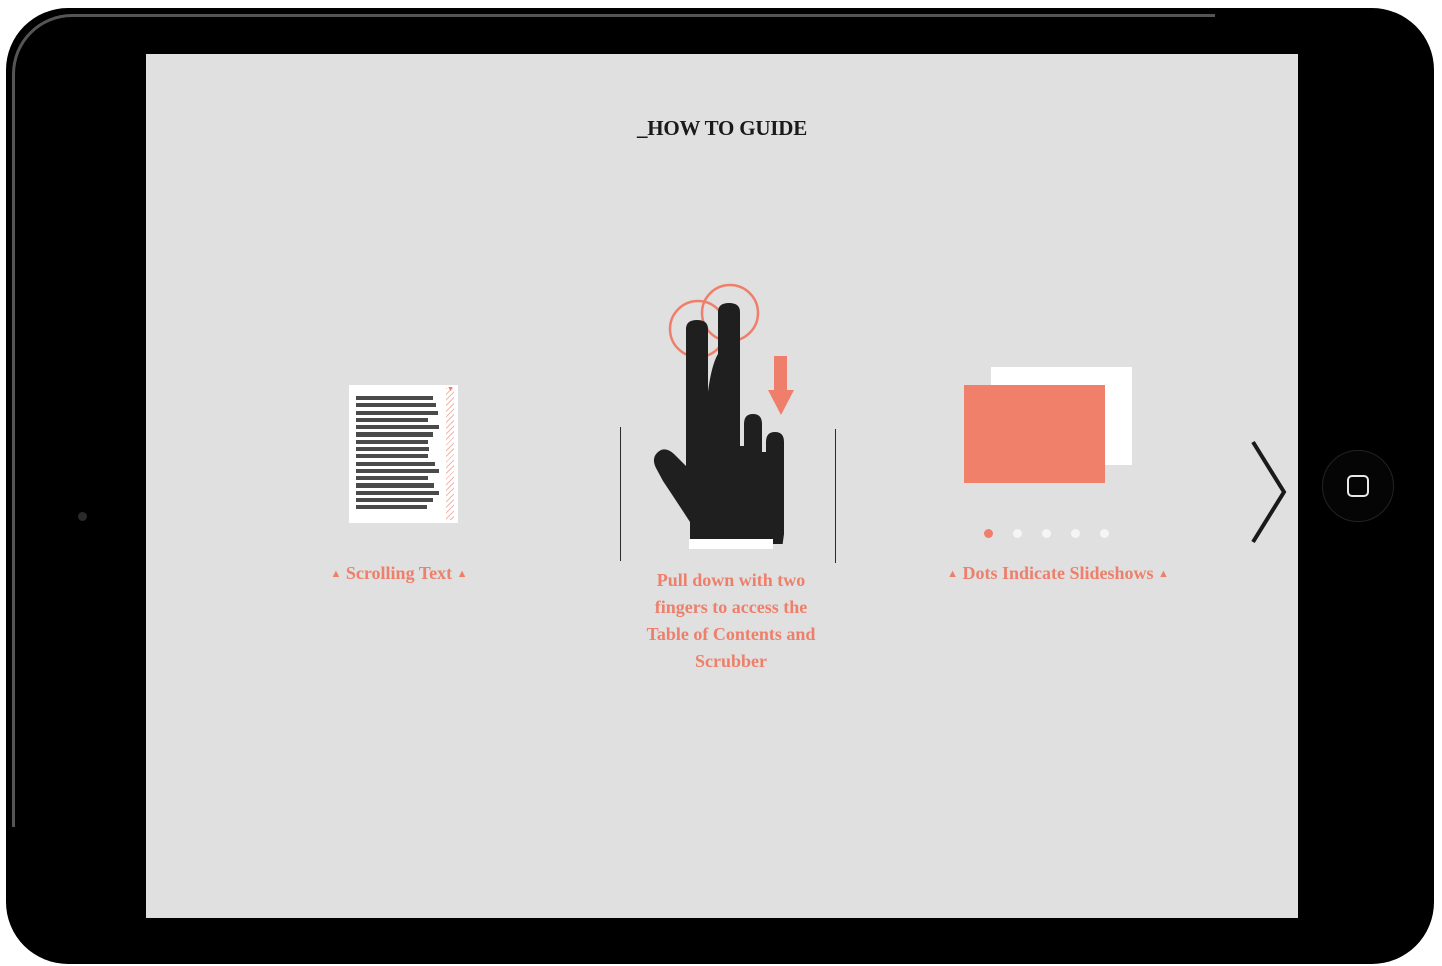 The height and width of the screenshot is (966, 1442). I want to click on scrolling-text-label: Scrolling Text, so click(399, 573).